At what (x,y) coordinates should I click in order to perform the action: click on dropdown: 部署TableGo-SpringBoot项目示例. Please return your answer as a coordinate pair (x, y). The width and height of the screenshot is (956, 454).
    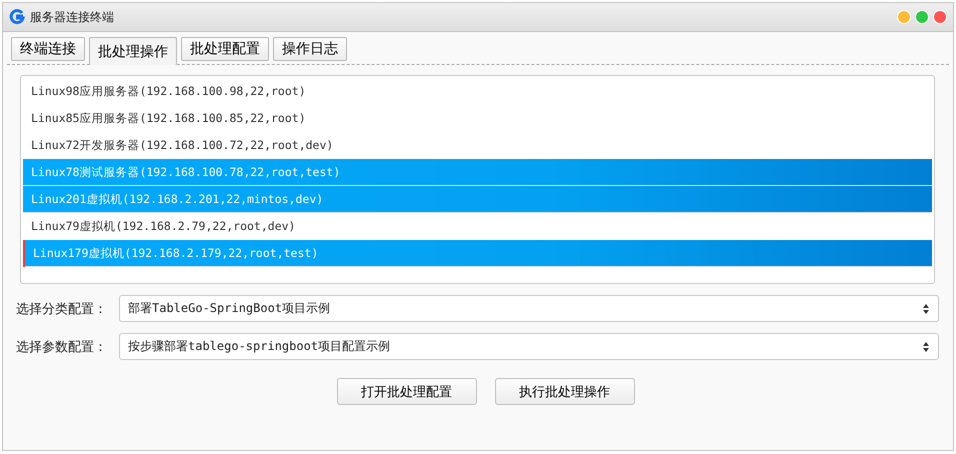
    Looking at the image, I should click on (529, 308).